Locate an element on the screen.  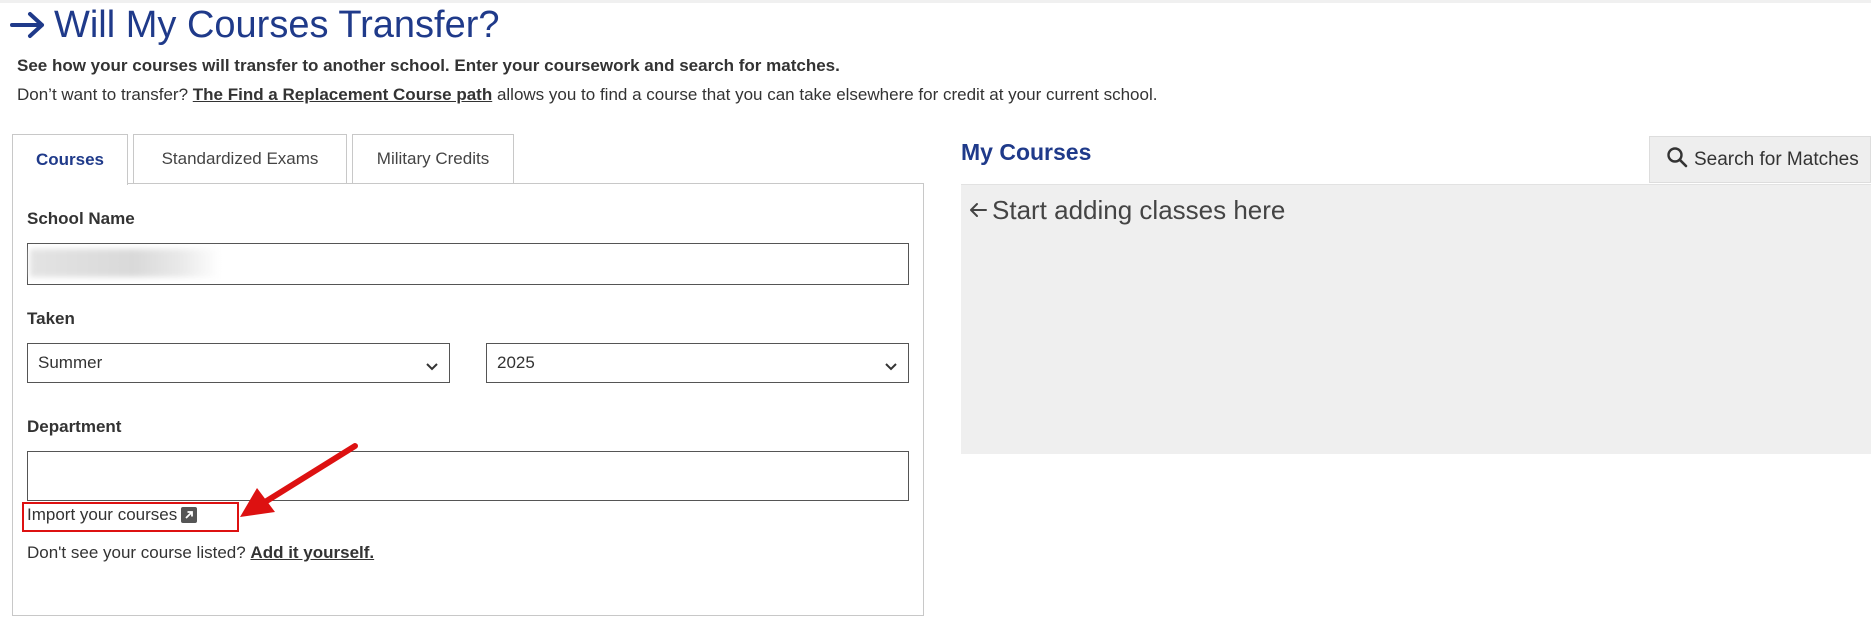
empty-courses-message: Start adding classes here is located at coordinates (1126, 210).